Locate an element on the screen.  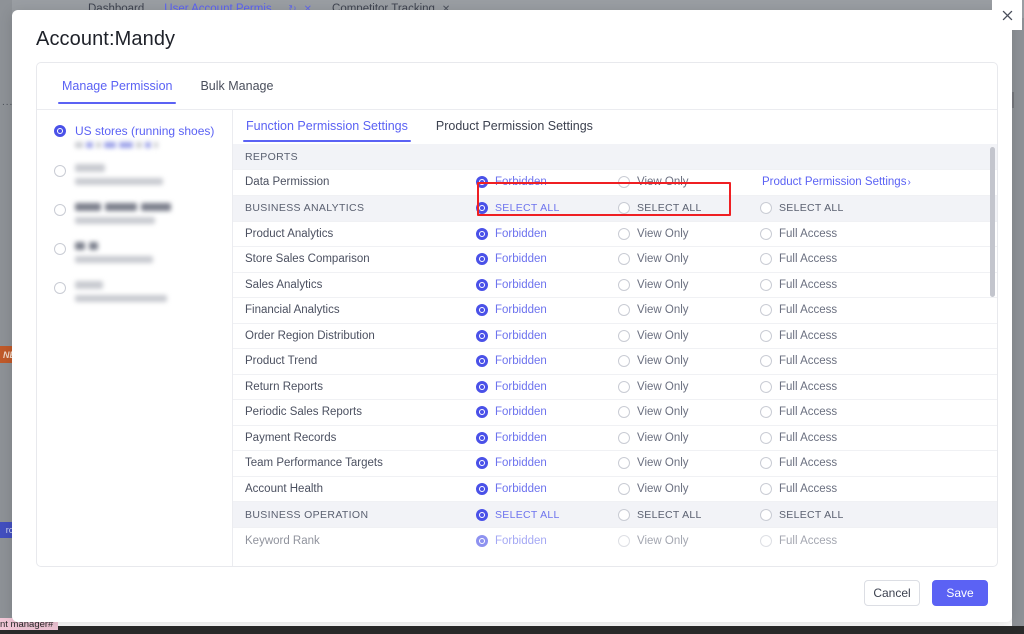
select-all-column-2: SELECT ALL is located at coordinates (831, 514).